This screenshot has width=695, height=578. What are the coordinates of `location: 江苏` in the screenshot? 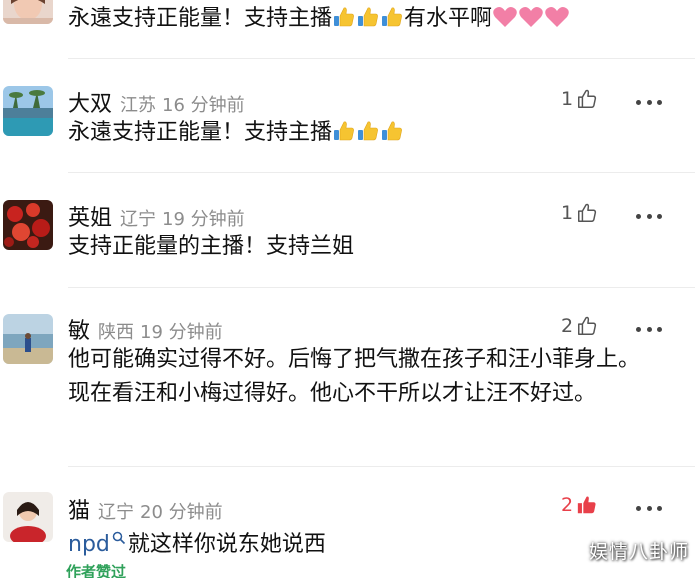 It's located at (138, 105).